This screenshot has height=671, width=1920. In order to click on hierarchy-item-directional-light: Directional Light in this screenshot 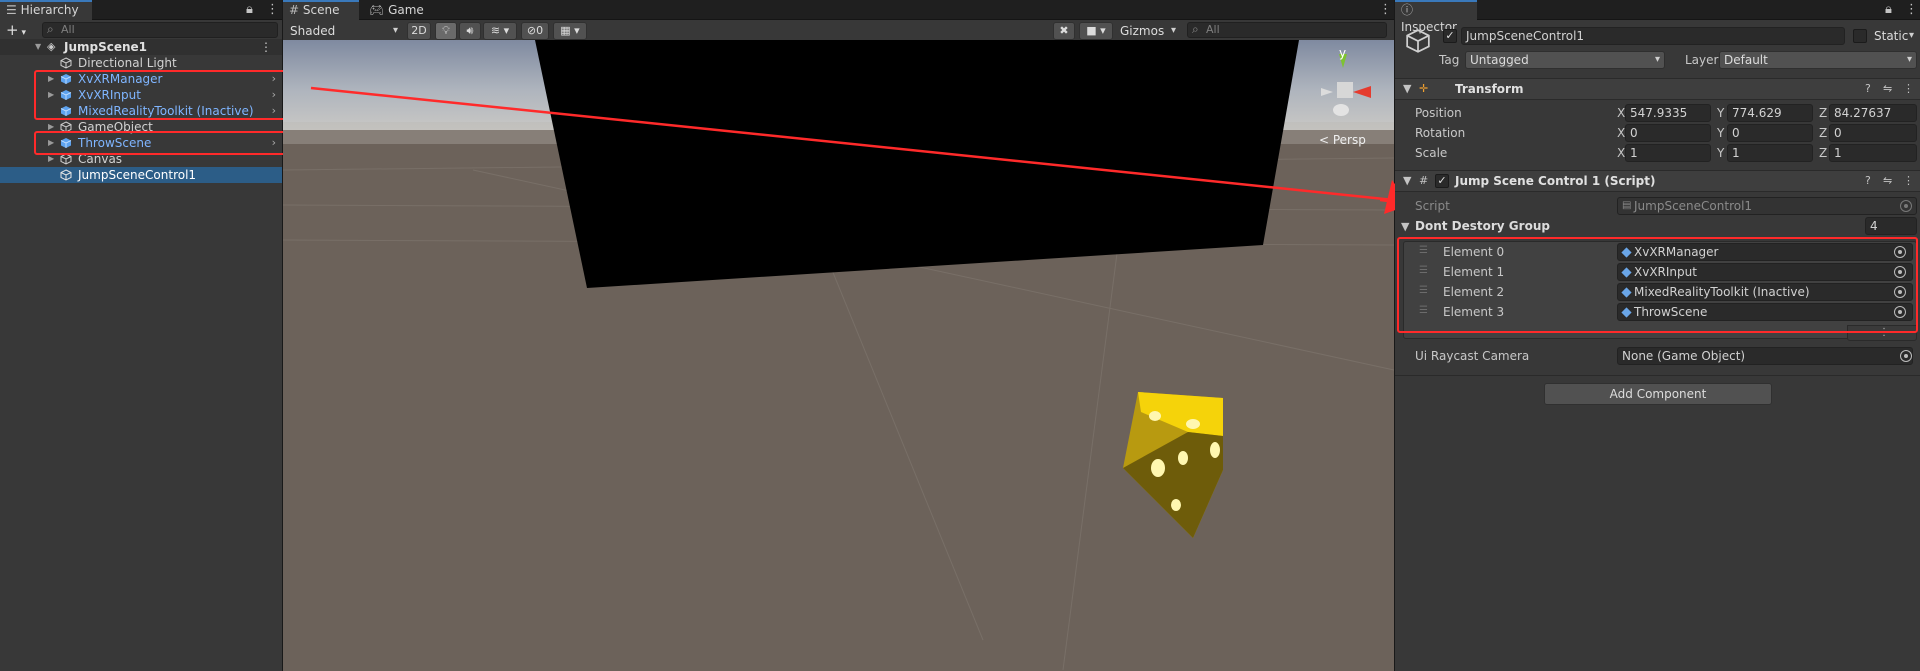, I will do `click(141, 63)`.